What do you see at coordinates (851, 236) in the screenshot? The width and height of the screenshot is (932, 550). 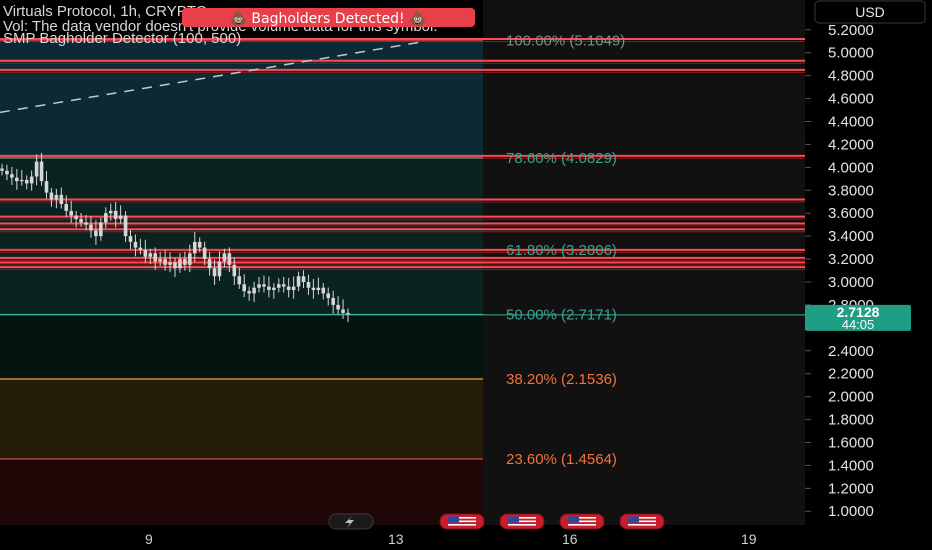 I see `y-tick-label: 3.4000` at bounding box center [851, 236].